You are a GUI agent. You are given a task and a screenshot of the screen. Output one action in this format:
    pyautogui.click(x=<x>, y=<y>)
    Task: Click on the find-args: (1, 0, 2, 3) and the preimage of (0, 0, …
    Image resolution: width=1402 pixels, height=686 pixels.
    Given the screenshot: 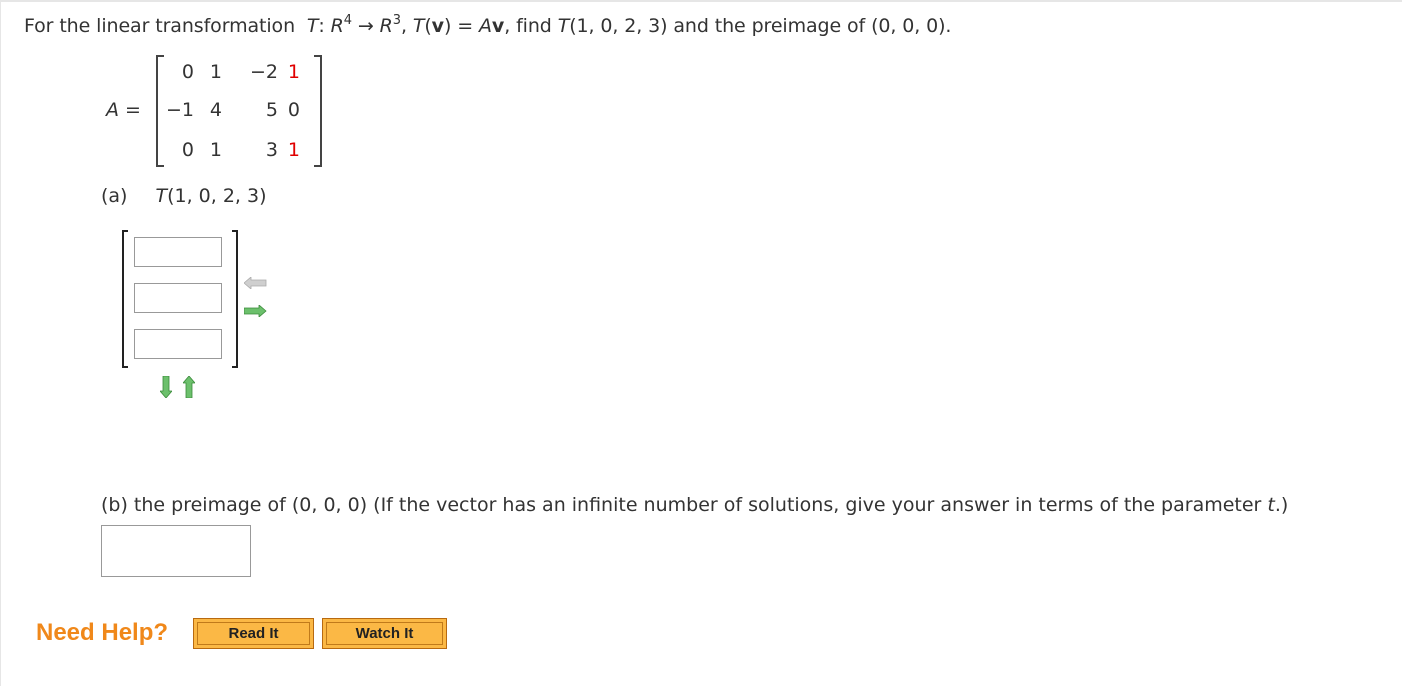 What is the action you would take?
    pyautogui.click(x=760, y=26)
    